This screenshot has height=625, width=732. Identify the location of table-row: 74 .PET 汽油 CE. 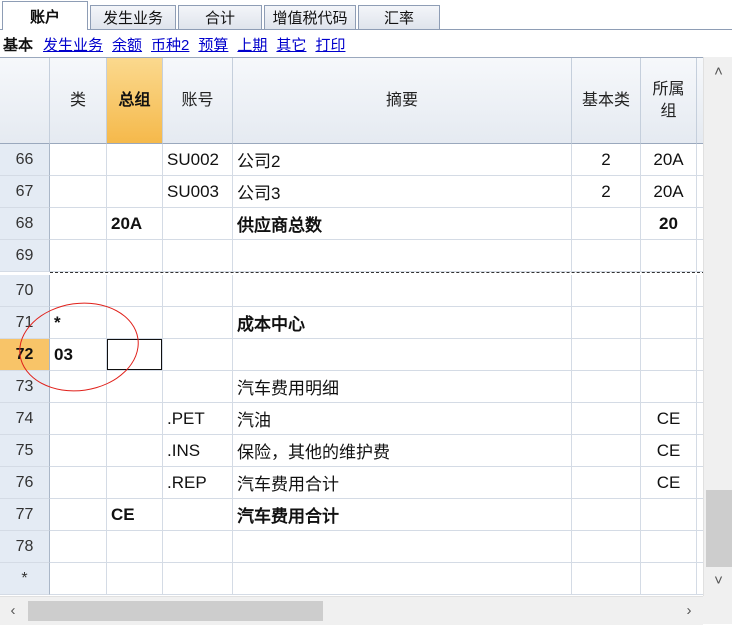
(355, 419).